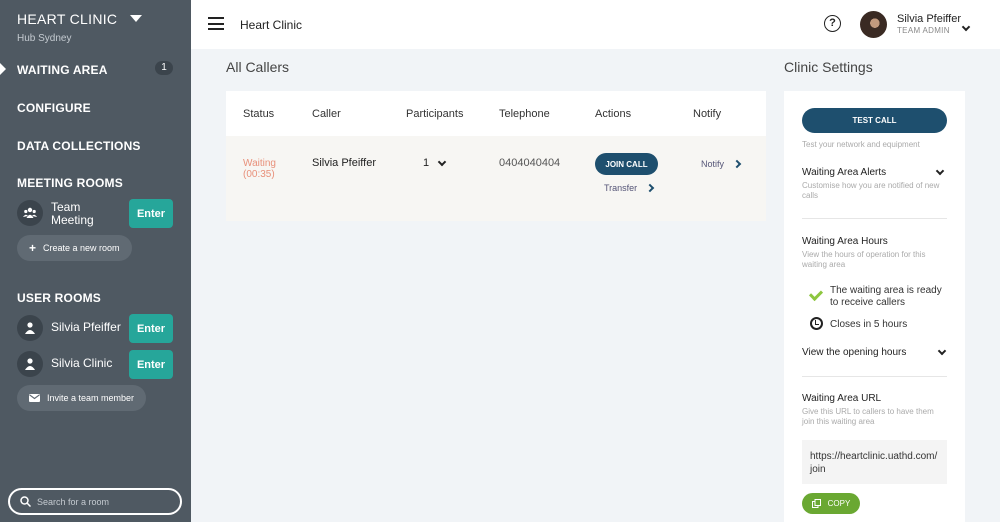 This screenshot has height=522, width=1000. I want to click on user-rooms-heading: USER ROOMS, so click(59, 298).